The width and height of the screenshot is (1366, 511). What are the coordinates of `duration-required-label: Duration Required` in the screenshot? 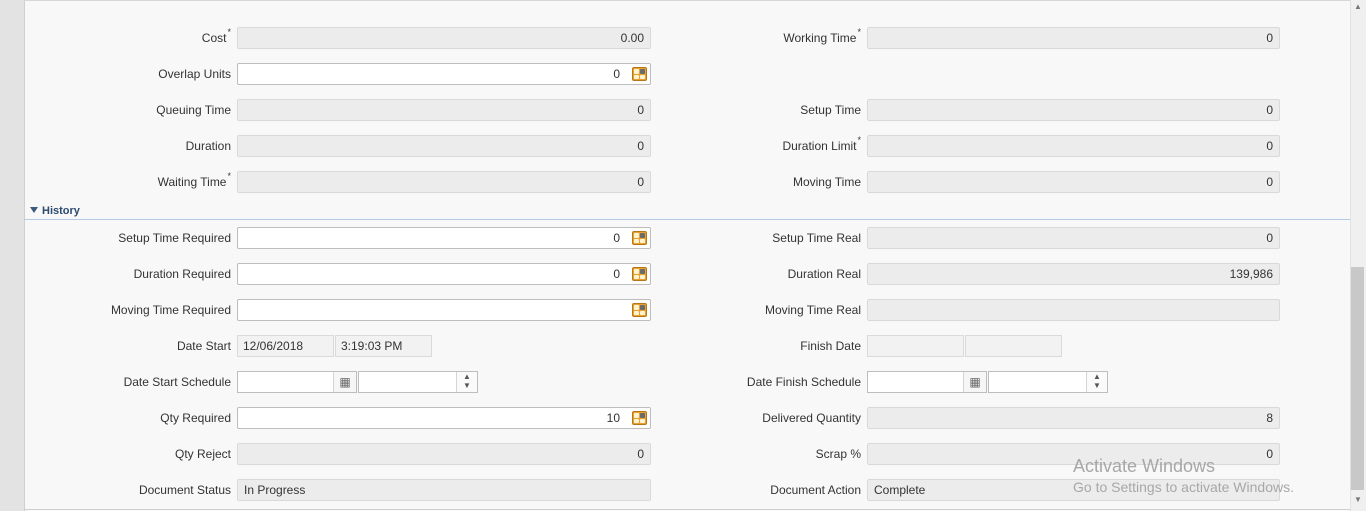 It's located at (182, 274).